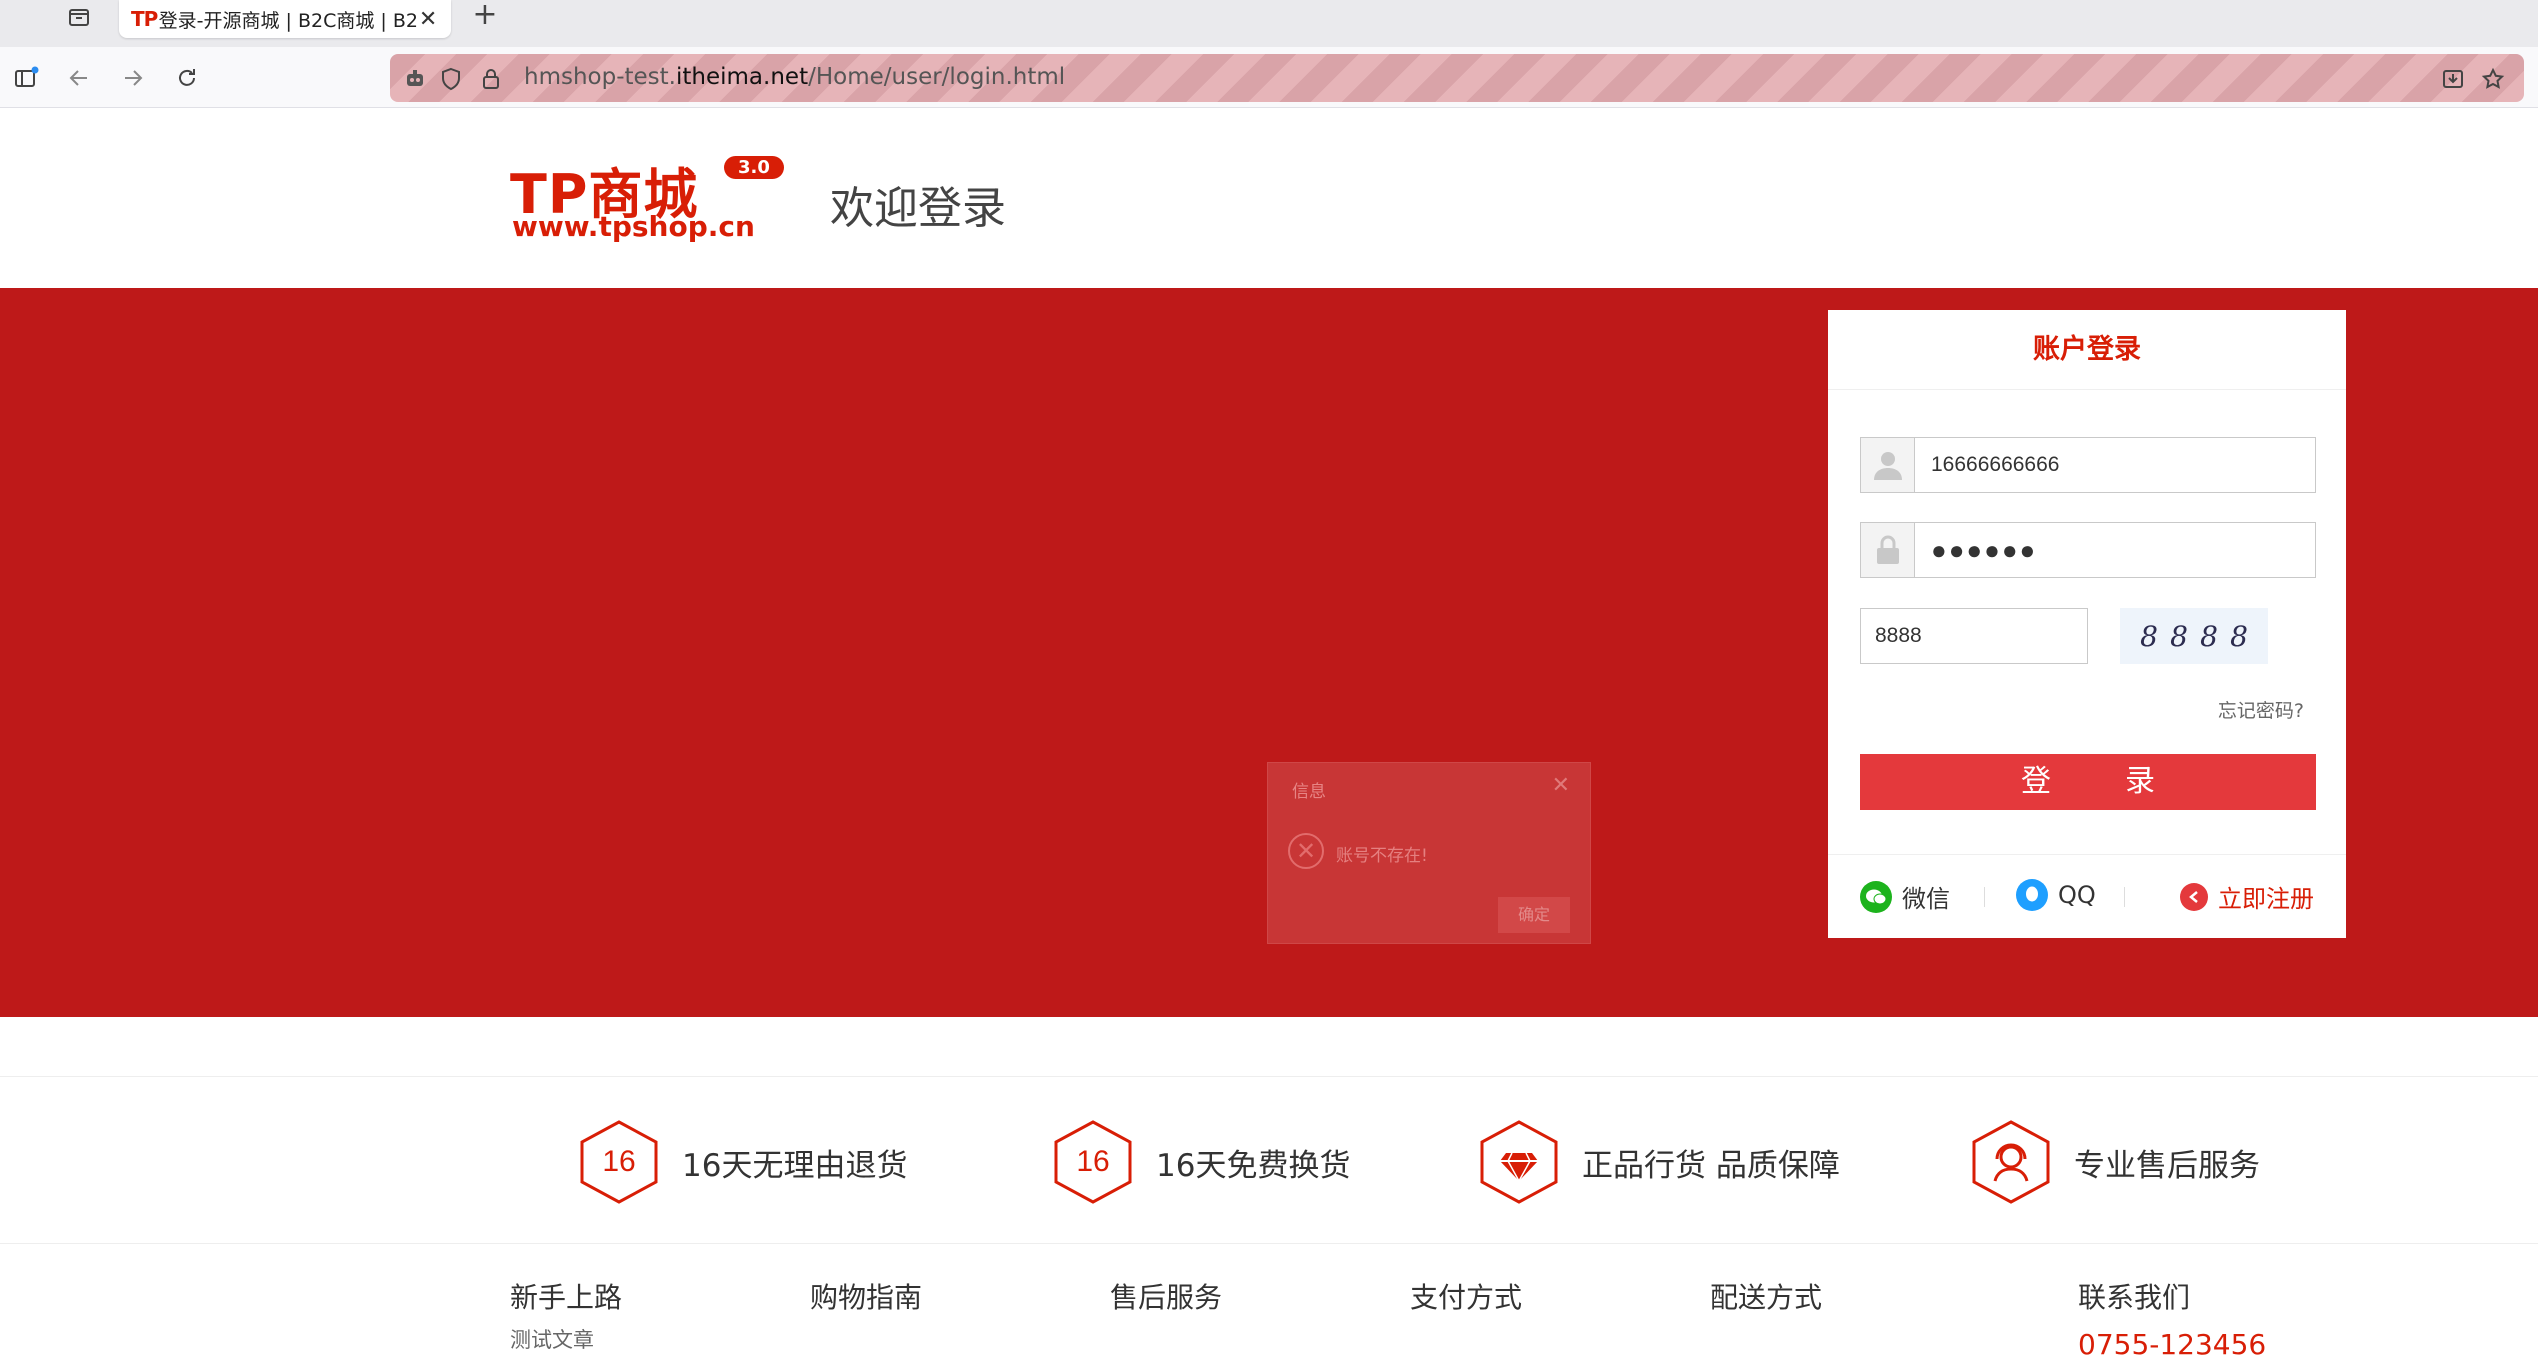  What do you see at coordinates (1306, 851) in the screenshot?
I see `error-icon: ✕` at bounding box center [1306, 851].